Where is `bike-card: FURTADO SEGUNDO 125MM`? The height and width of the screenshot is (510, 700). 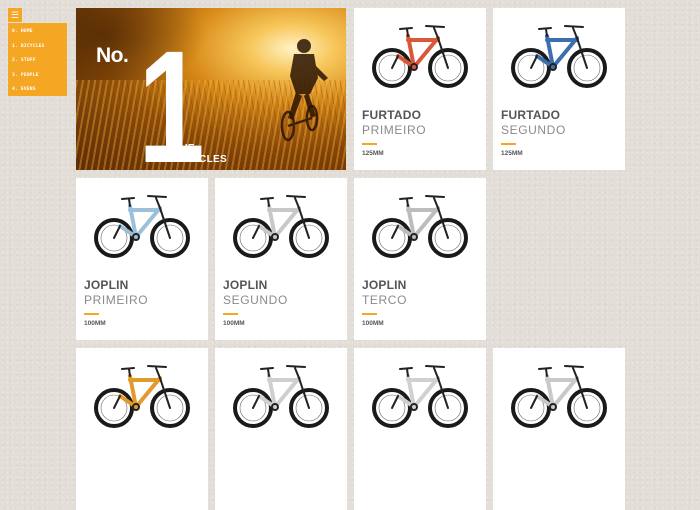
bike-card: FURTADO SEGUNDO 125MM is located at coordinates (559, 89).